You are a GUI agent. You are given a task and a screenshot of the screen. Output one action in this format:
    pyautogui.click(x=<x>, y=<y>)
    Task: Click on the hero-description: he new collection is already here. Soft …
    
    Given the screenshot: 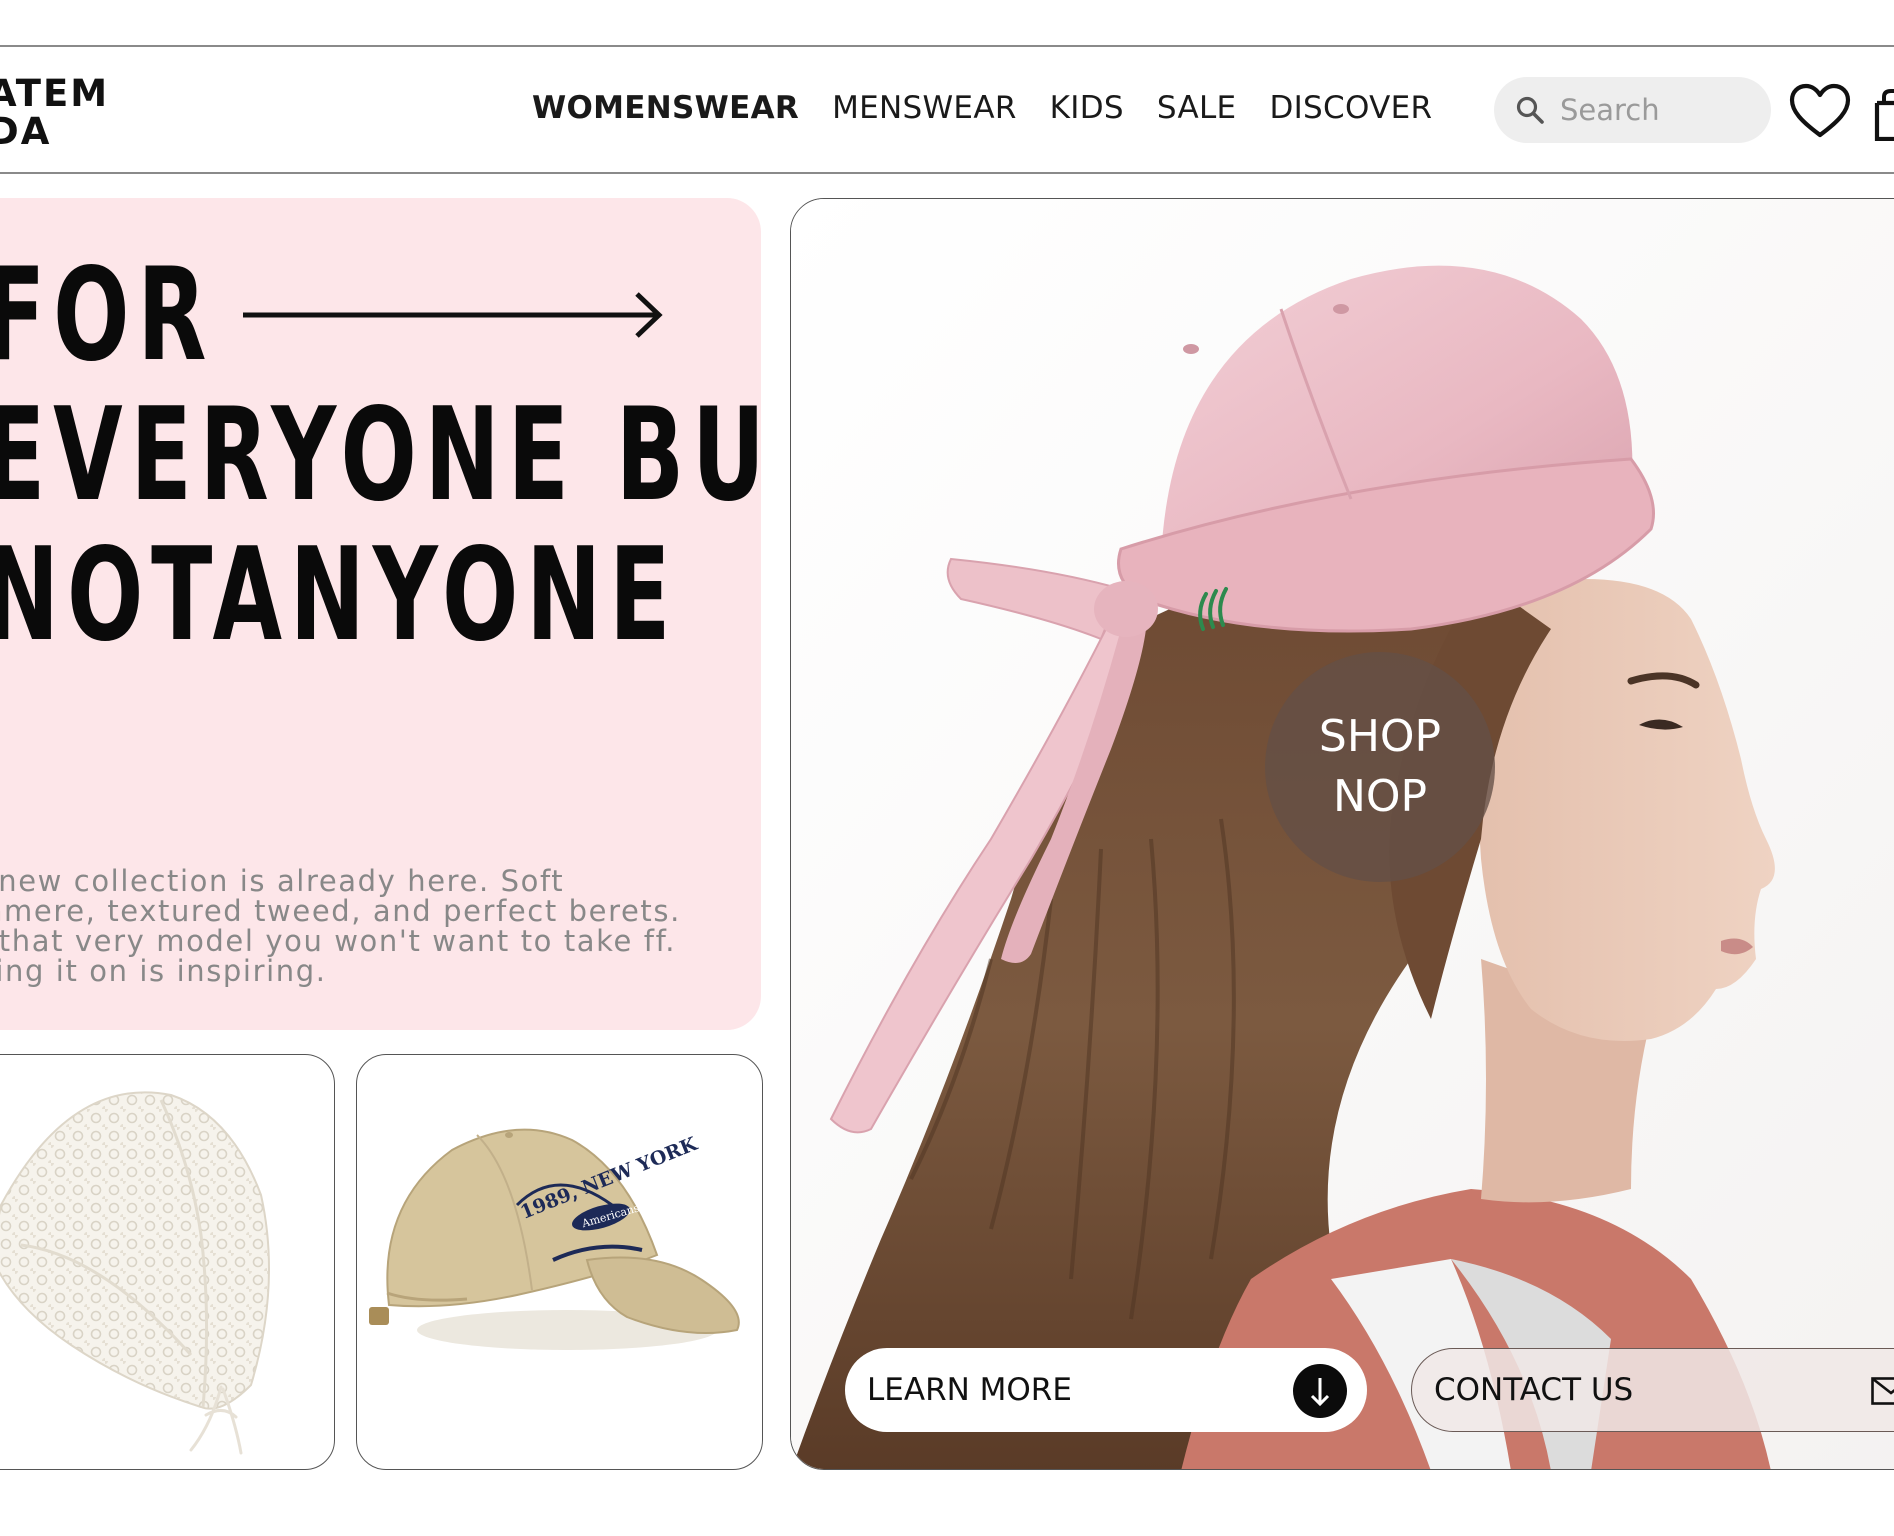 What is the action you would take?
    pyautogui.click(x=340, y=926)
    